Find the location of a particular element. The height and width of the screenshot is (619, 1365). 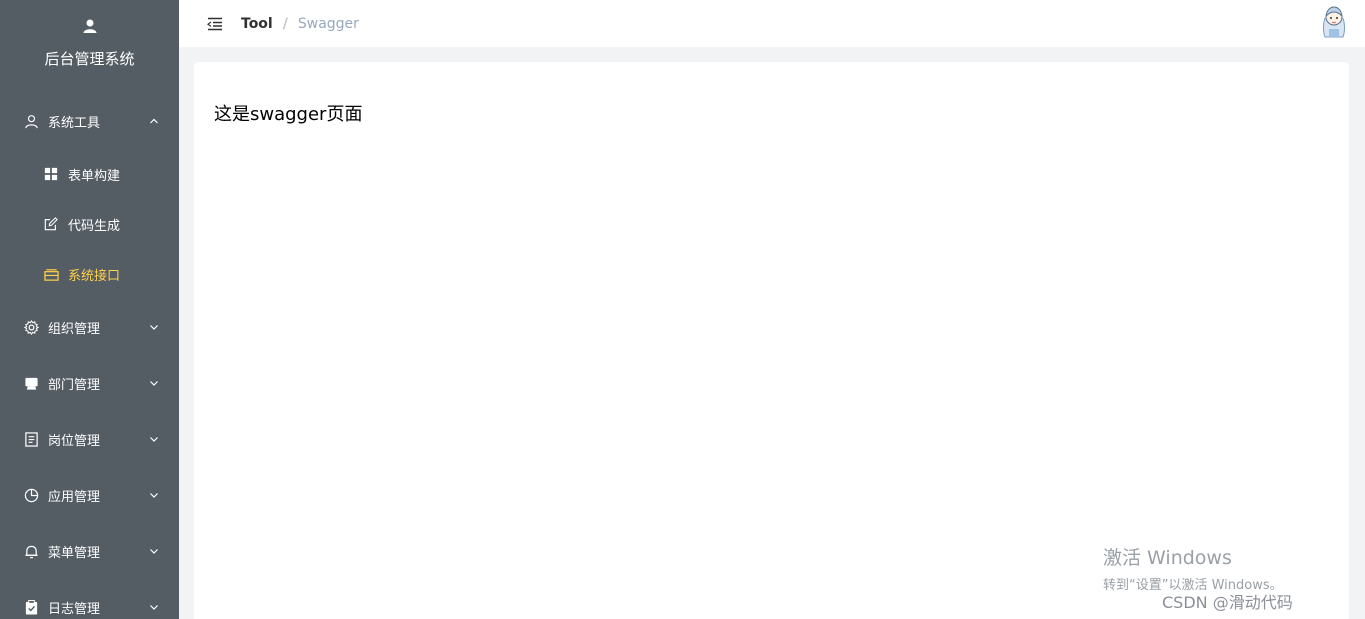

submenu-label: 表单构建 is located at coordinates (94, 176).